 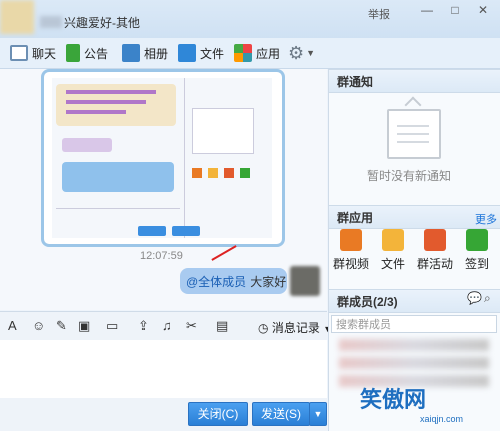 I want to click on message-history-label: 消息记录, so click(x=295, y=328).